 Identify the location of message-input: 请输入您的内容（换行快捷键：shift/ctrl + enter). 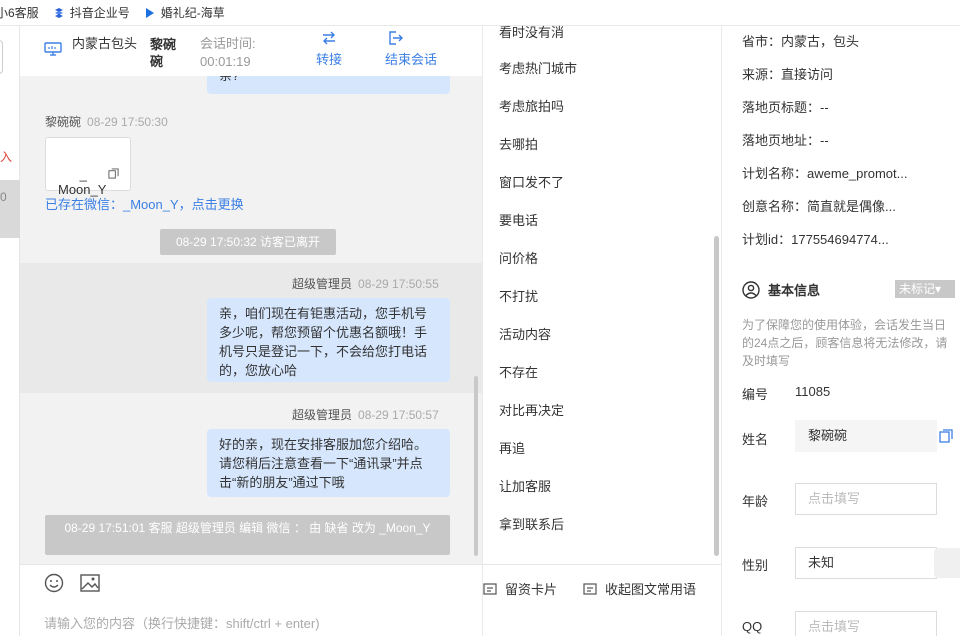
(182, 622).